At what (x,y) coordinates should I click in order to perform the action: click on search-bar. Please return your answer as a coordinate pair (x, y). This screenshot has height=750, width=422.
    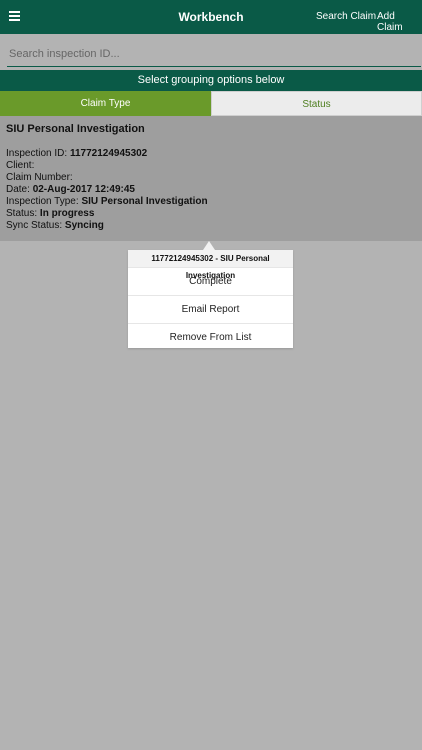
    Looking at the image, I should click on (211, 52).